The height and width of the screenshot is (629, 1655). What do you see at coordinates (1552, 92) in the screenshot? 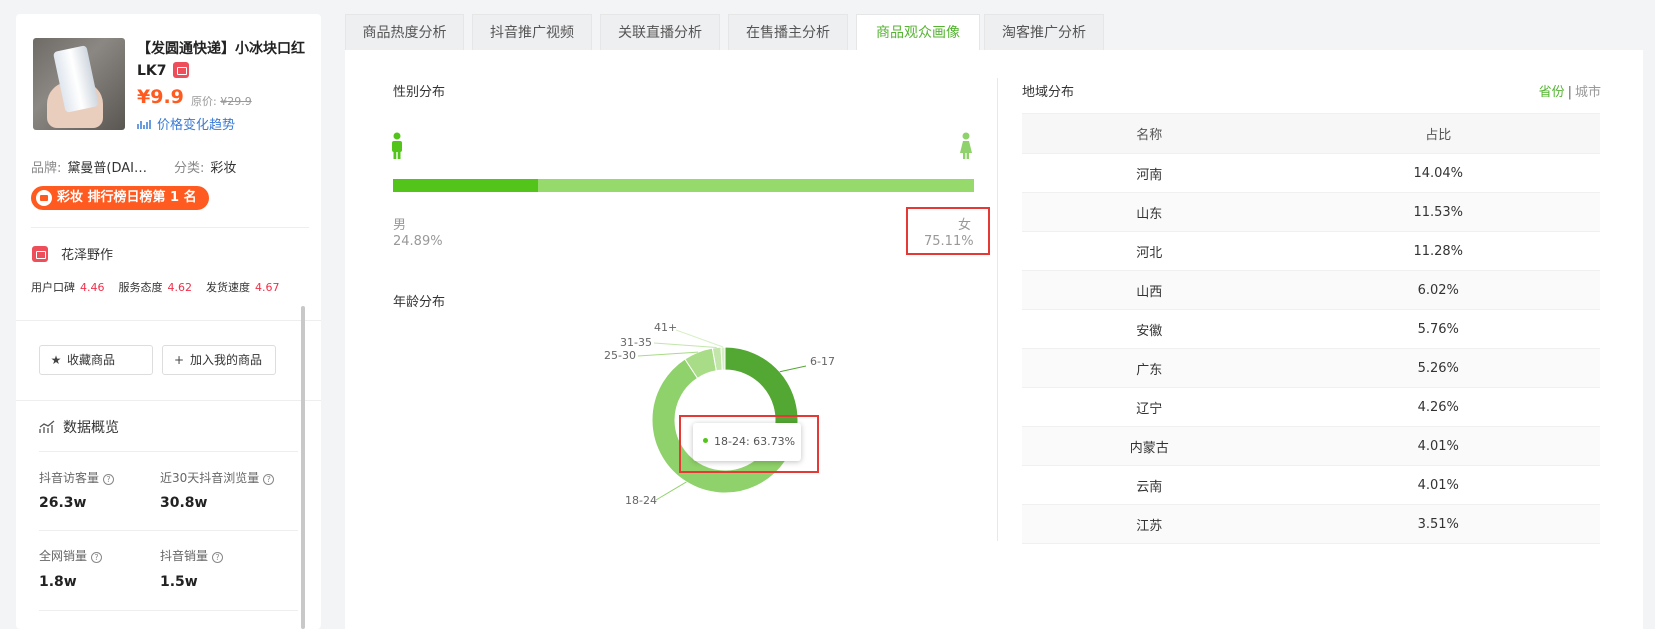
I see `toggle-province: 省份` at bounding box center [1552, 92].